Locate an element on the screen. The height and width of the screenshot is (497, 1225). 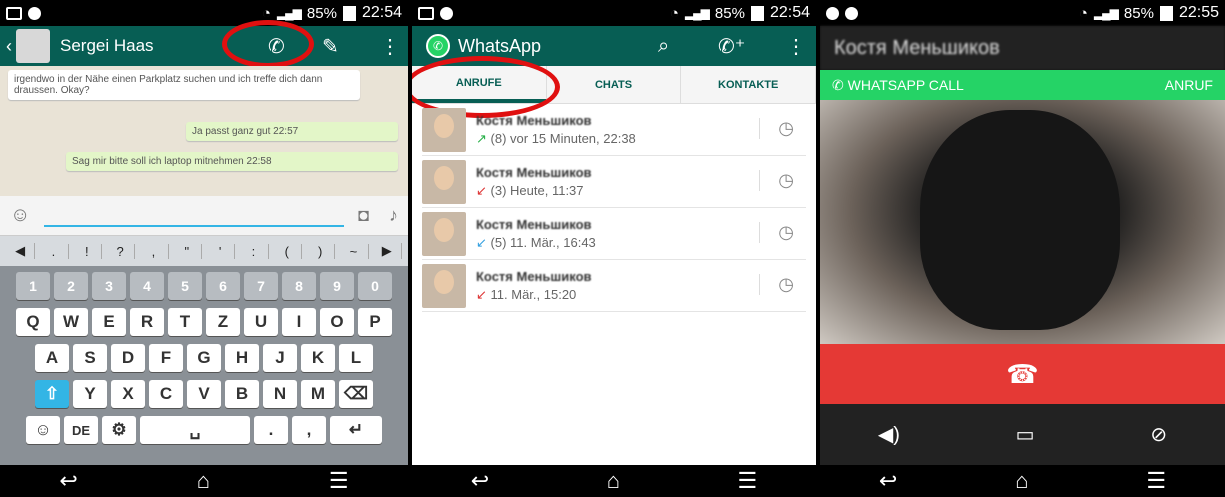
key: L is located at coordinates (356, 358).